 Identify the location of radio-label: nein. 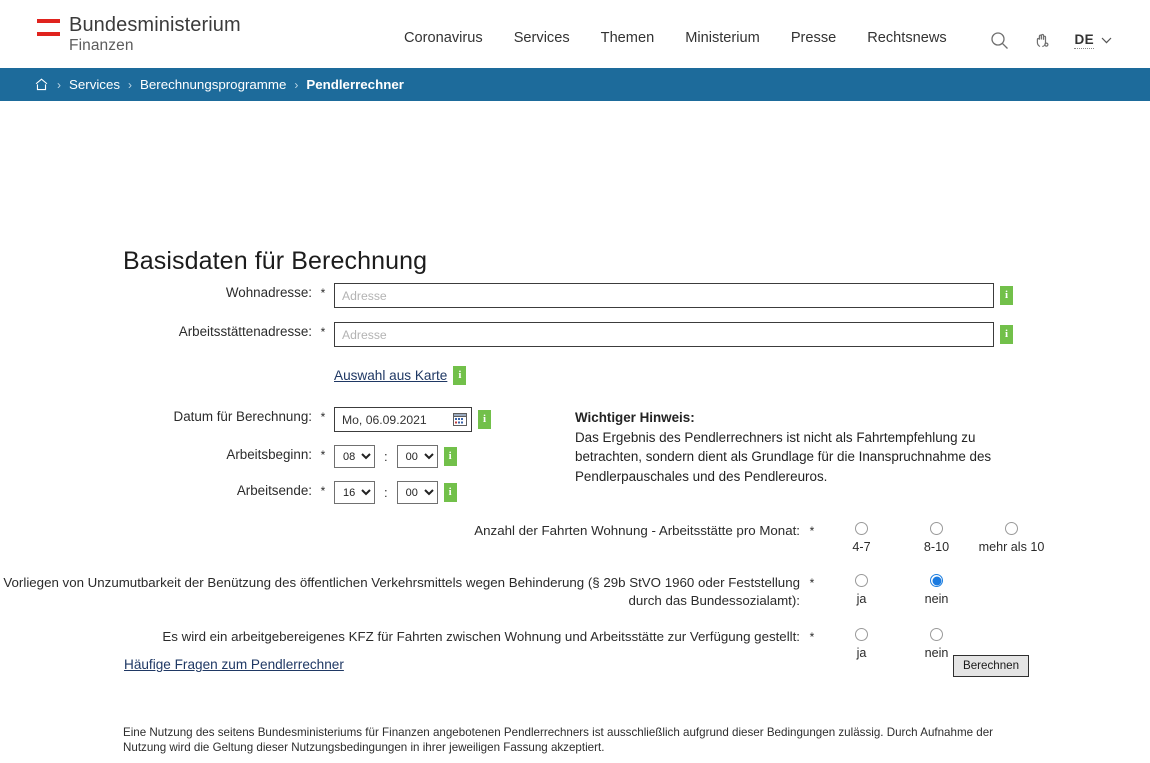
(936, 599).